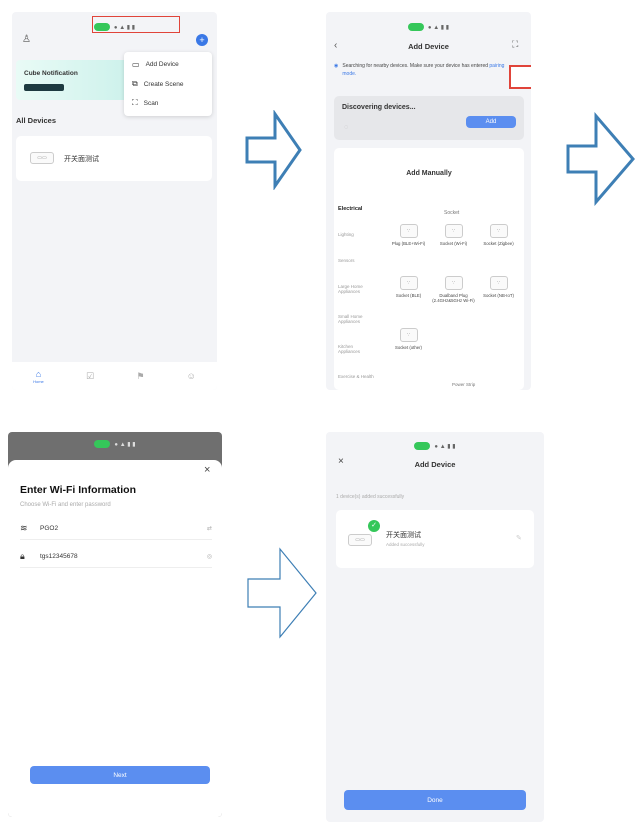 The image size is (635, 827). I want to click on device-tile-label: Plug (BLE+Wi-Fi), so click(408, 243).